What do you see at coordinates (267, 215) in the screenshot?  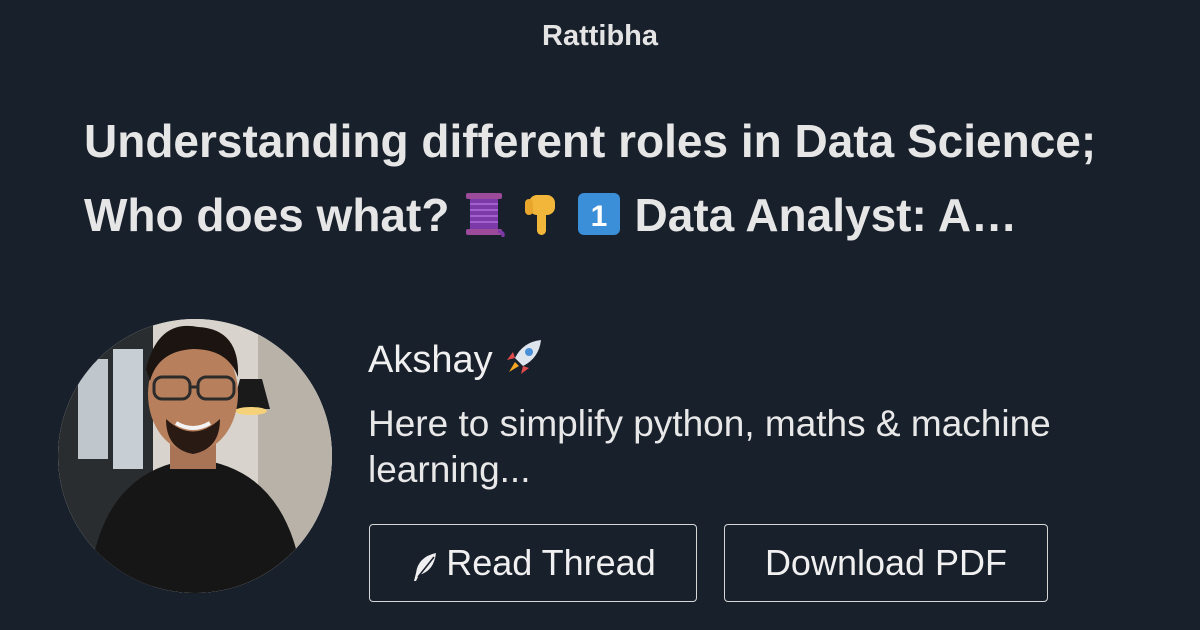 I see `thread-title-line2: Who does what?` at bounding box center [267, 215].